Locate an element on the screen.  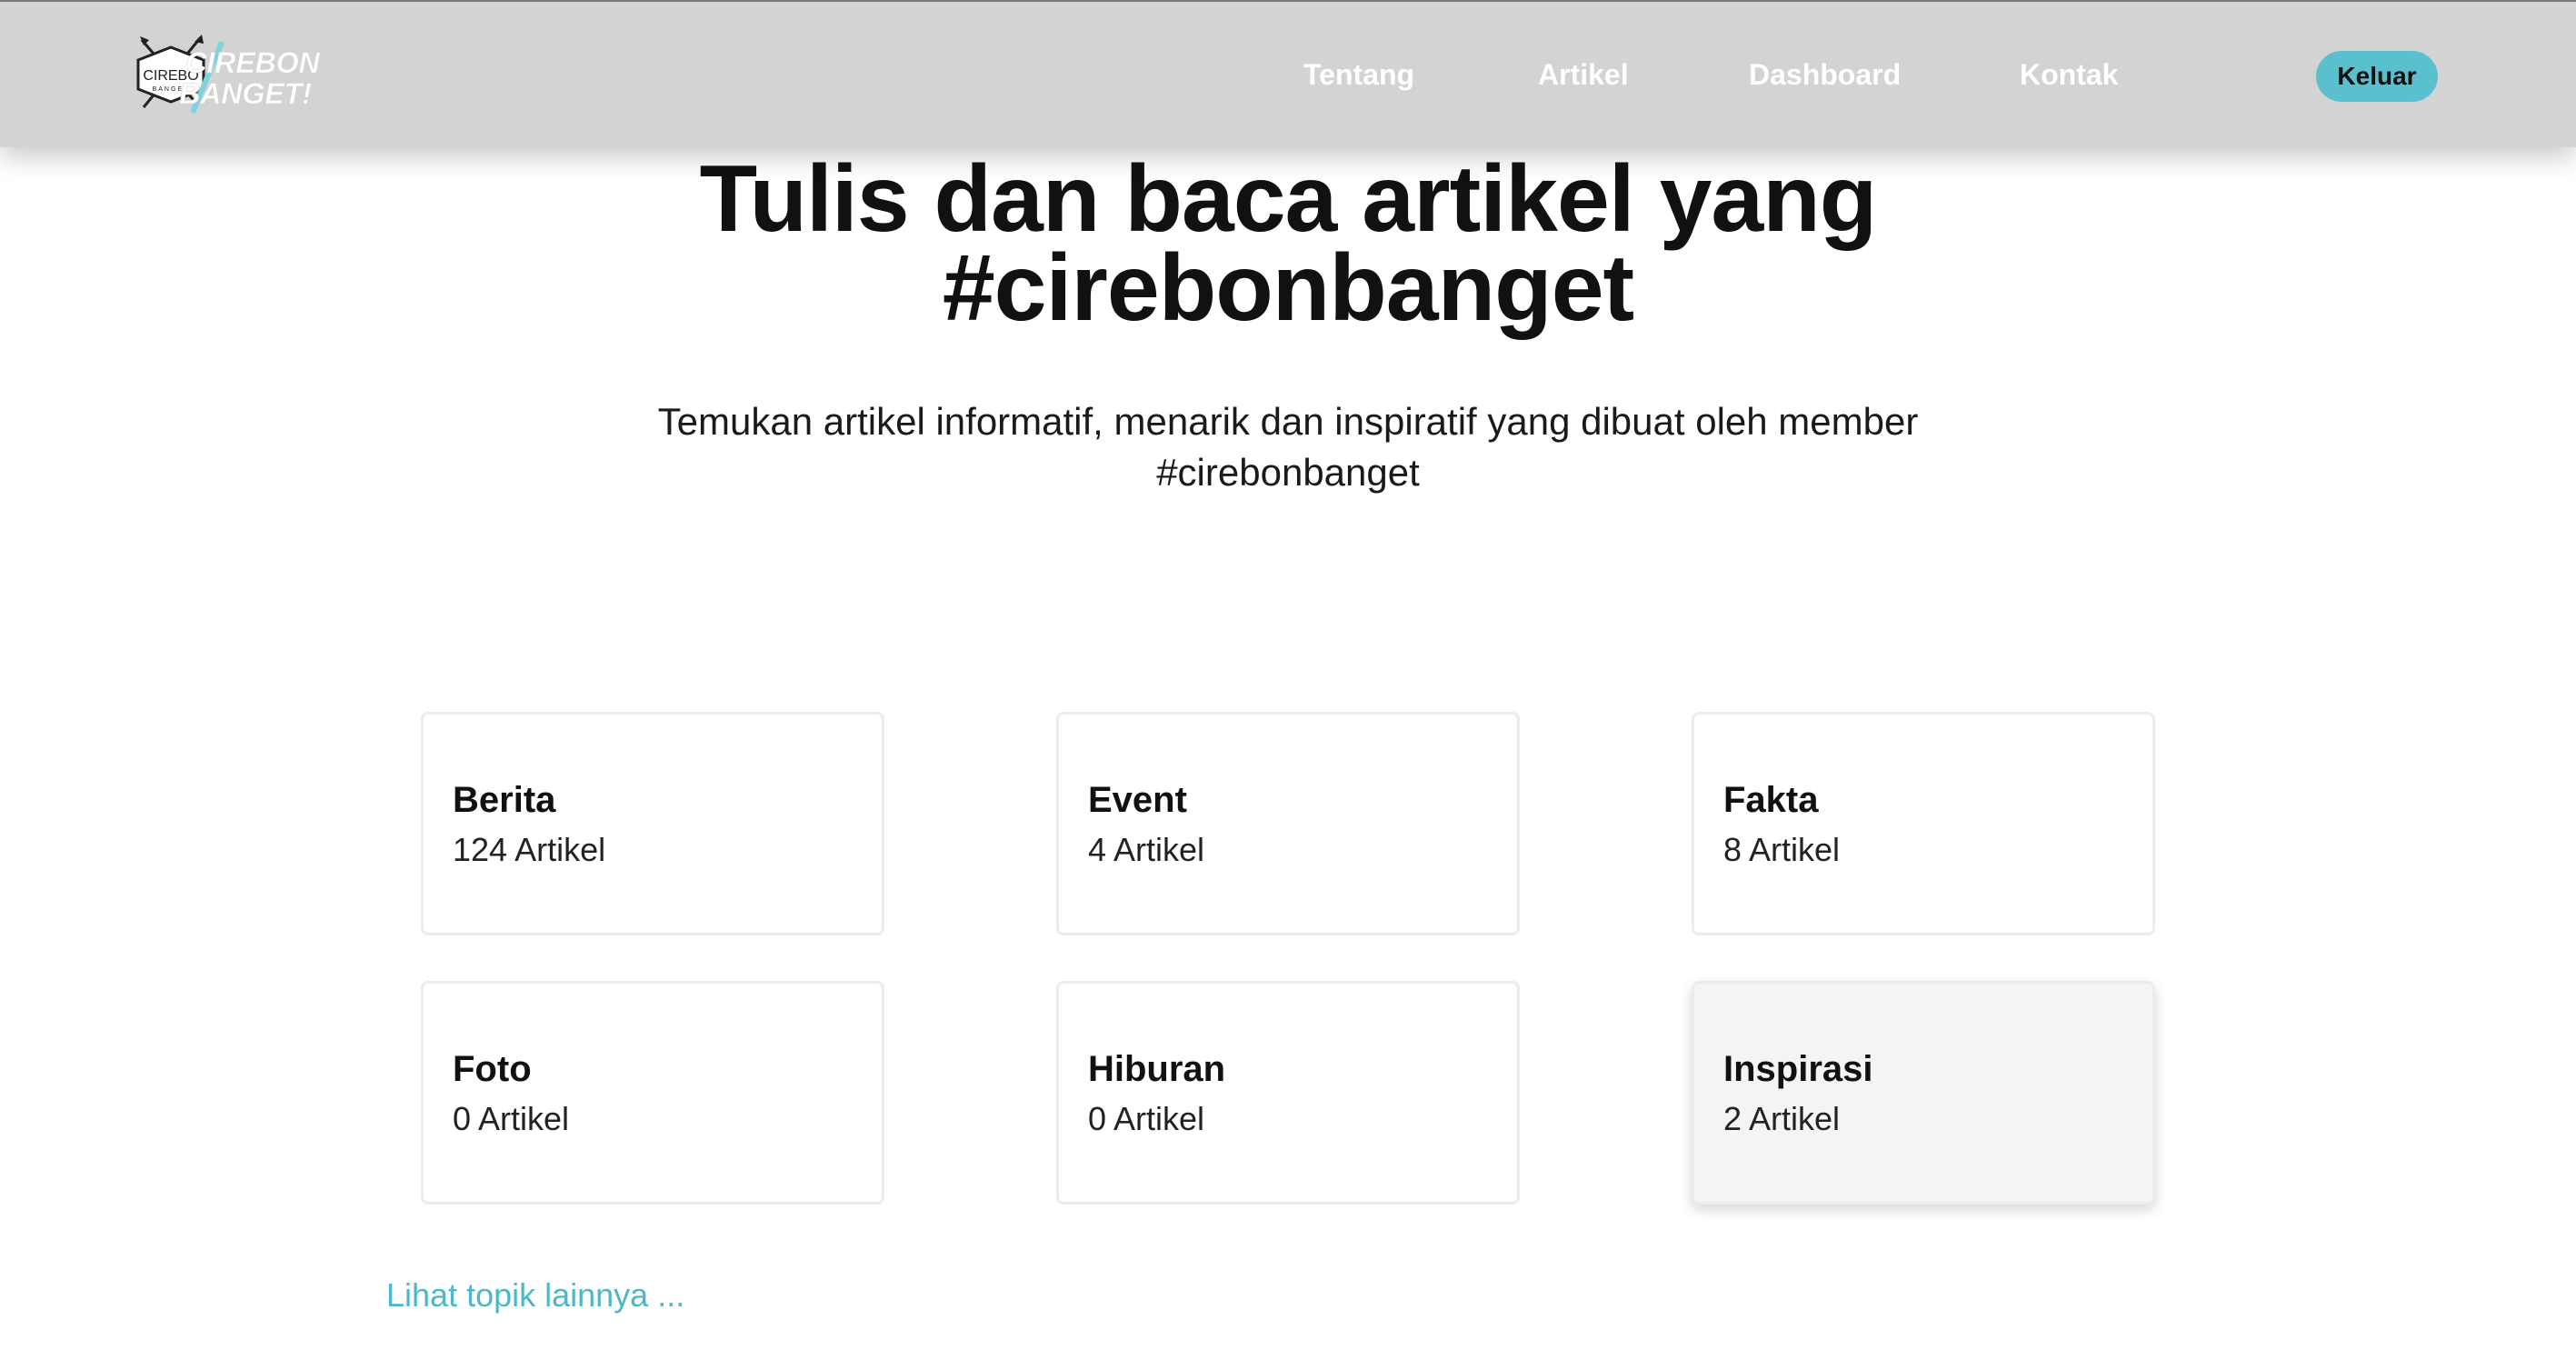
svg-text: CIREBON is located at coordinates (252, 62).